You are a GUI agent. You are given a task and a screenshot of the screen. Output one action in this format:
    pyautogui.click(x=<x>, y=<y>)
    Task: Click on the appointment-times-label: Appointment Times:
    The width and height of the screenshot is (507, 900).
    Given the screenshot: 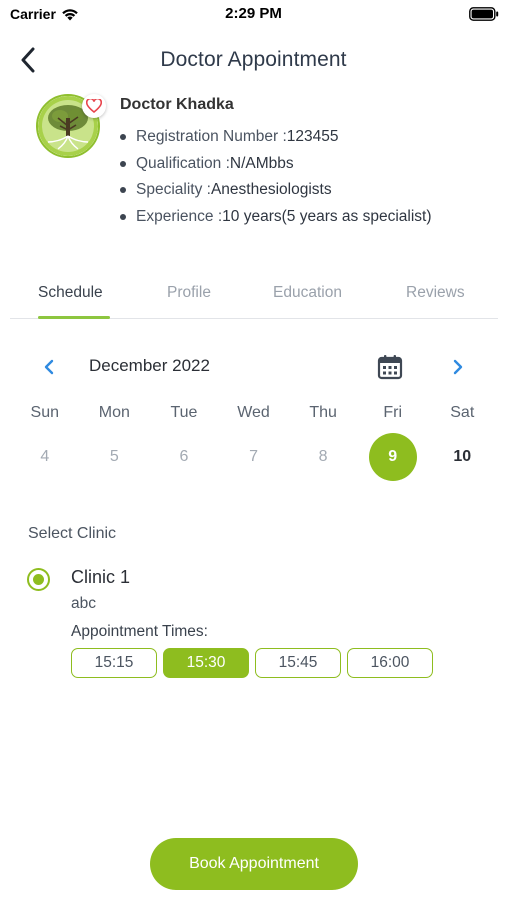 What is the action you would take?
    pyautogui.click(x=139, y=631)
    